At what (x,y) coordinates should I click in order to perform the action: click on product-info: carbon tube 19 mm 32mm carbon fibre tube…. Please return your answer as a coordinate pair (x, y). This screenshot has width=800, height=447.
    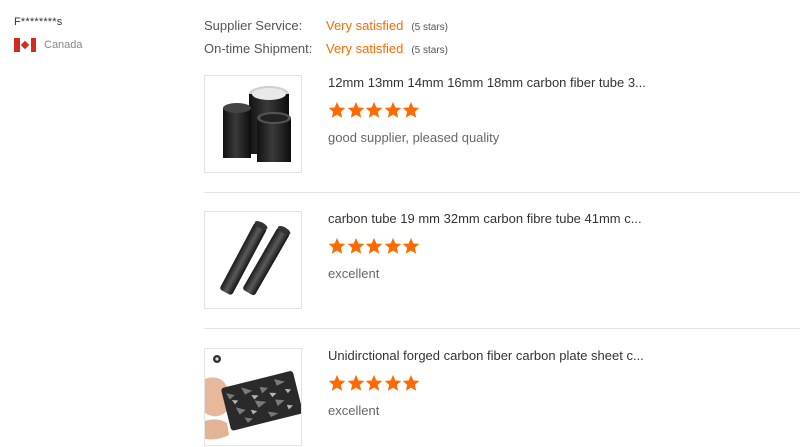
    Looking at the image, I should click on (558, 246).